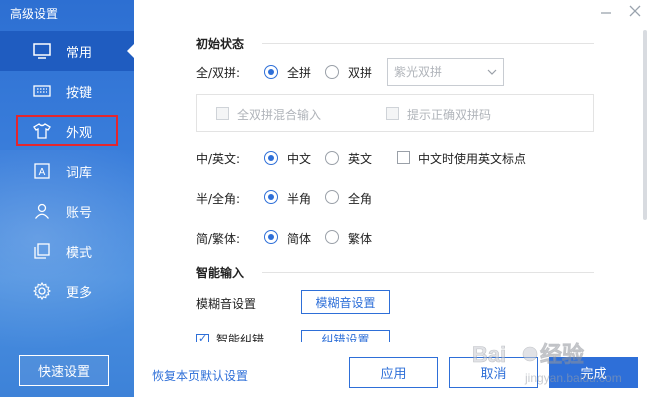 The height and width of the screenshot is (397, 649). I want to click on radio-traditional-label: 繁体, so click(360, 239).